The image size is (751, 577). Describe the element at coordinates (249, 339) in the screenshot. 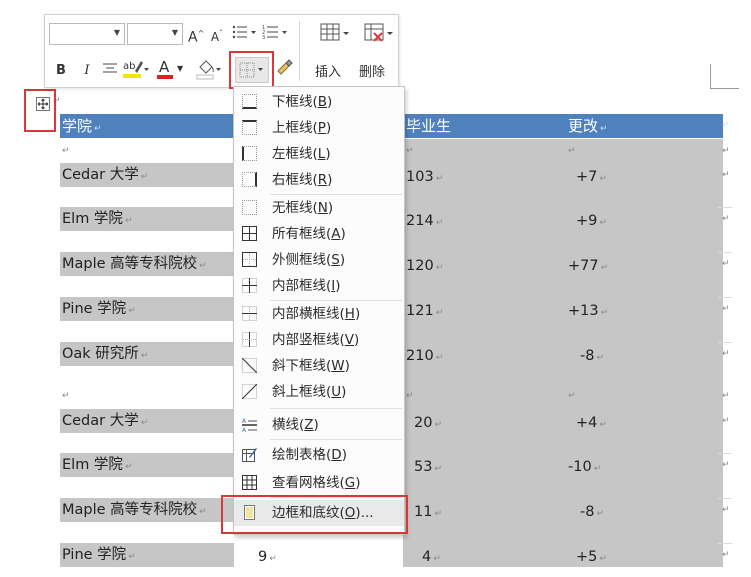

I see `inside-vertical-border-icon` at that location.